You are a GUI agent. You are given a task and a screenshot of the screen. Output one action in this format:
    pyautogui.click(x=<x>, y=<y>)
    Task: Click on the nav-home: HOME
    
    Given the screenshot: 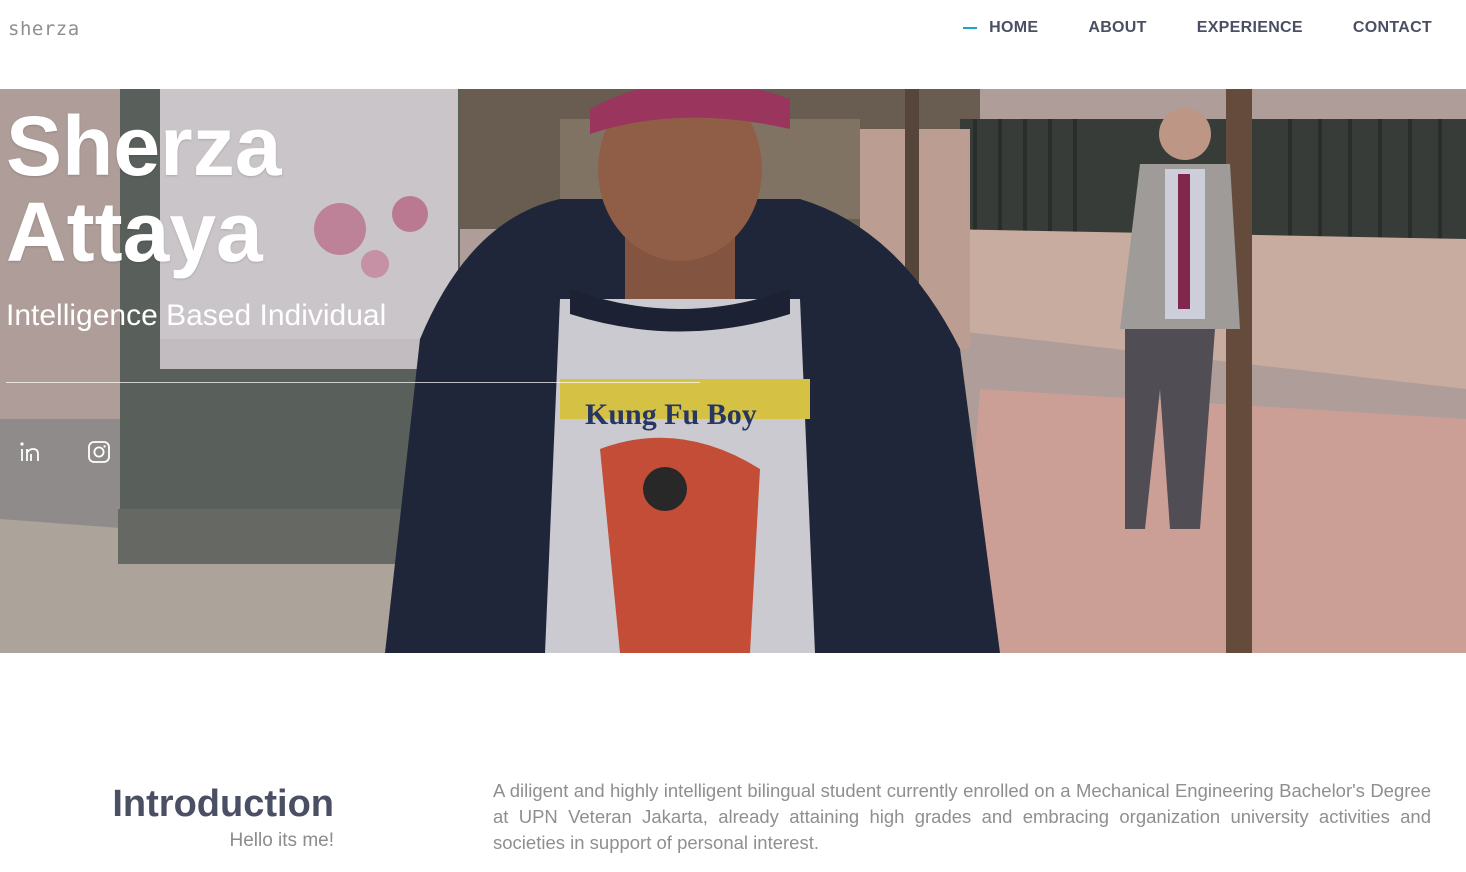 What is the action you would take?
    pyautogui.click(x=1000, y=28)
    